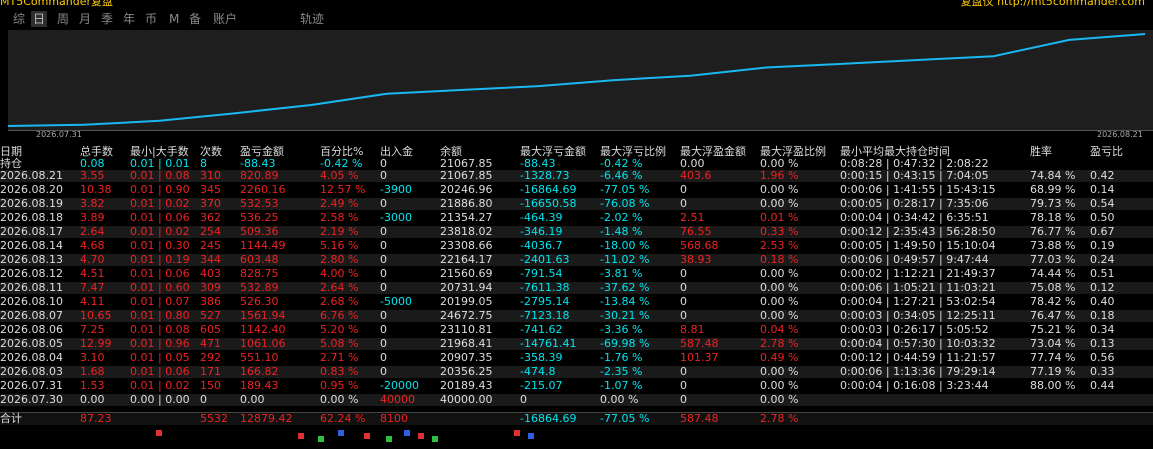  What do you see at coordinates (1053, 175) in the screenshot?
I see `cell-win-rate: 74.84 %` at bounding box center [1053, 175].